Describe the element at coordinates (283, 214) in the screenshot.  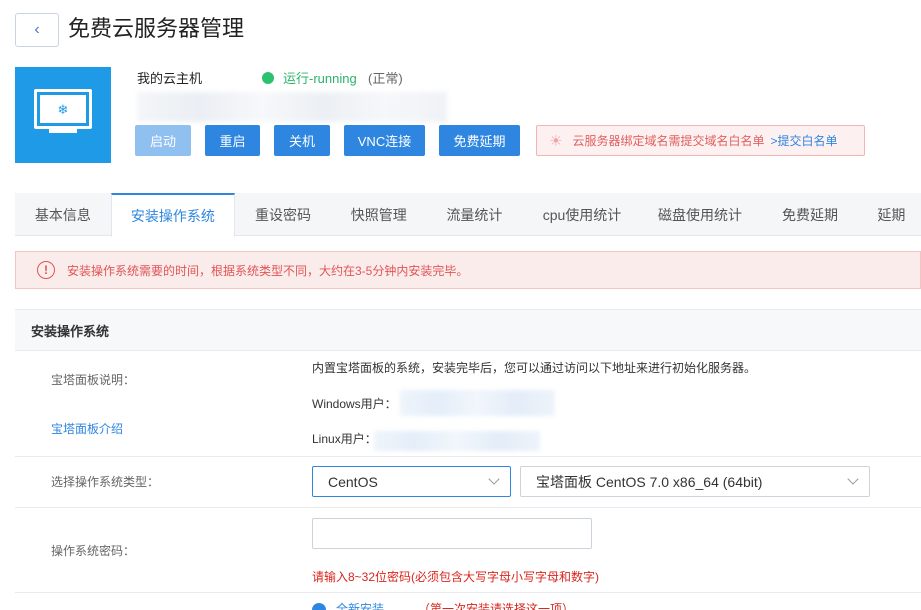
I see `tab-reset-password: 重设密码` at that location.